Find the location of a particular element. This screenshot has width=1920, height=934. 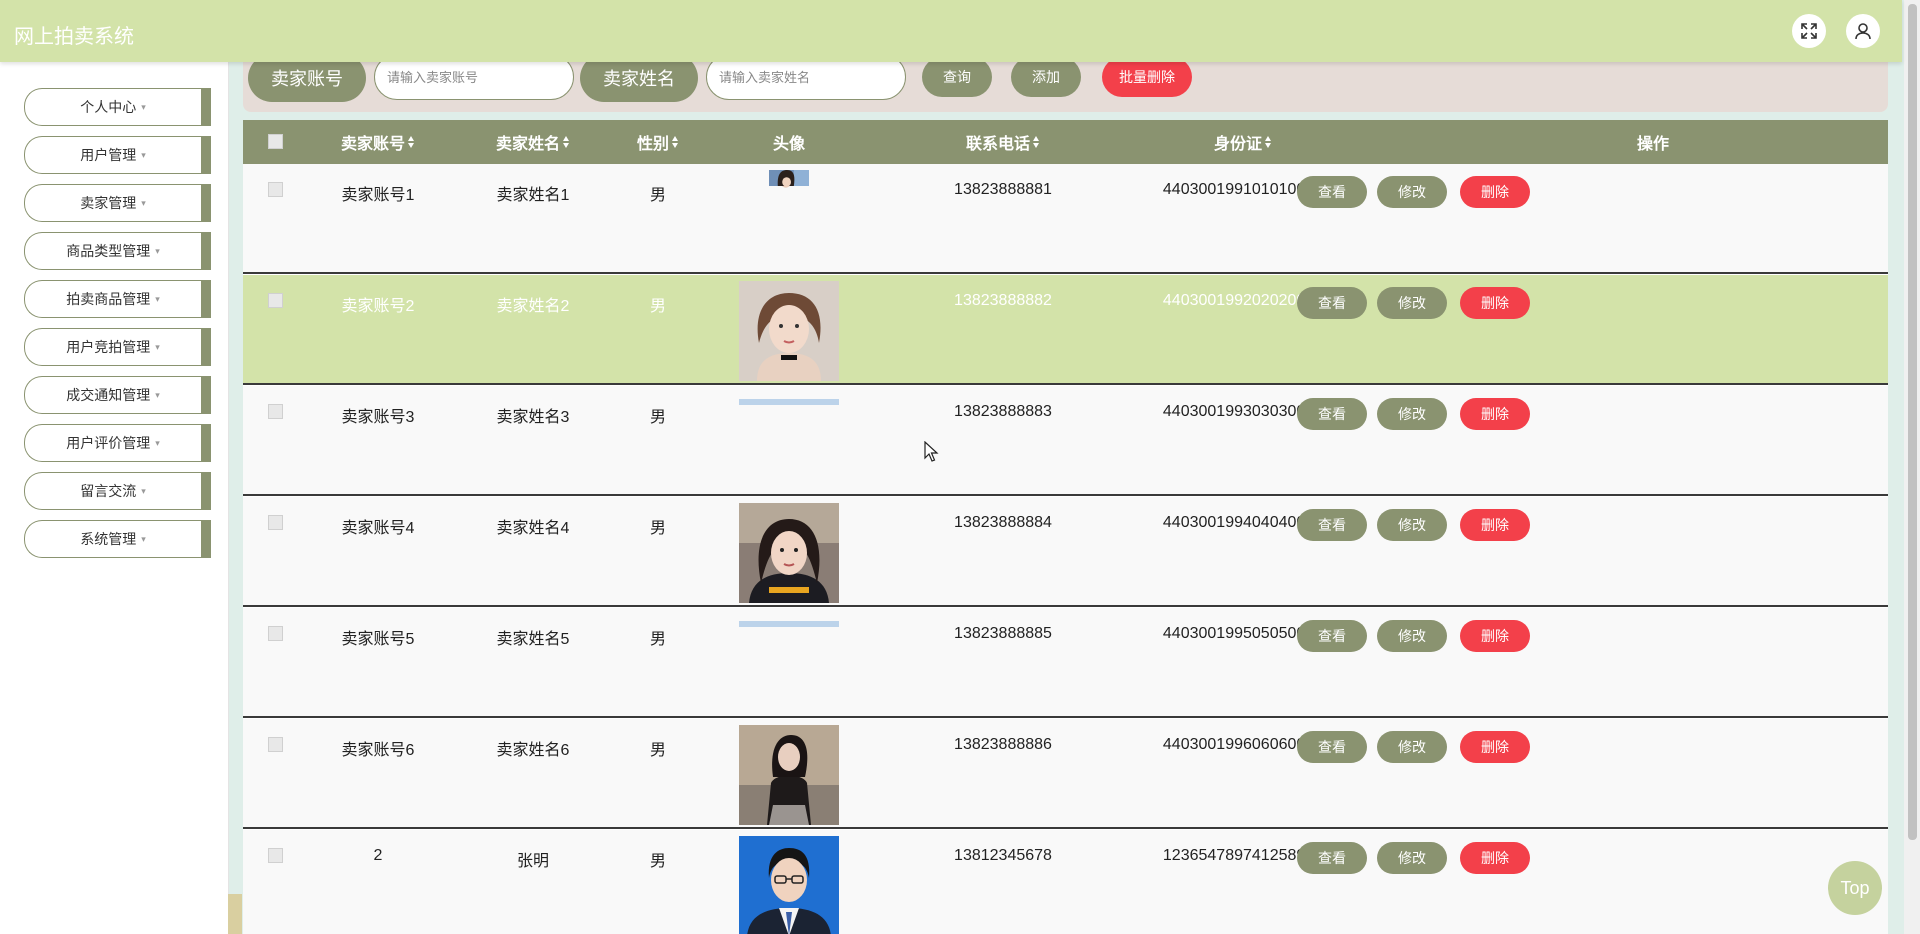

header-actions: 操作 is located at coordinates (1652, 144).